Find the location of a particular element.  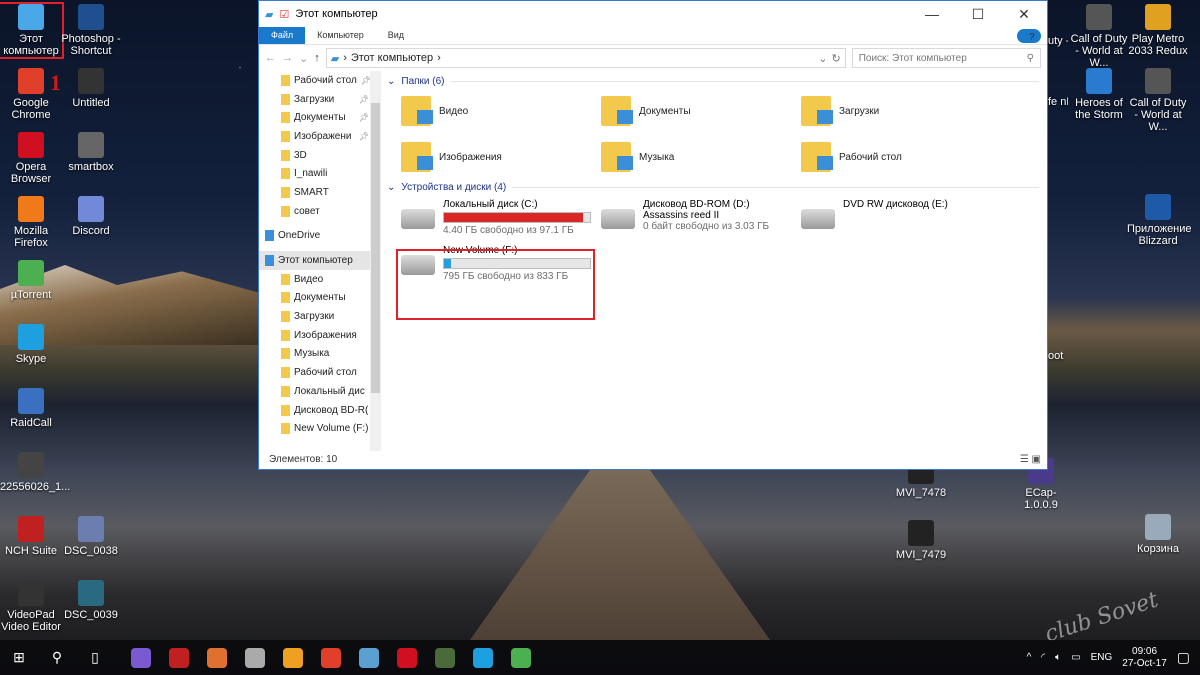

sidebar-item: Видео is located at coordinates (320, 279).